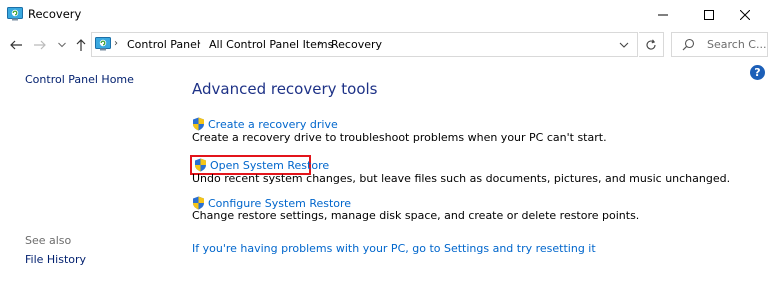 Image resolution: width=768 pixels, height=284 pixels. What do you see at coordinates (356, 44) in the screenshot?
I see `breadcrumb-recovery: Recovery` at bounding box center [356, 44].